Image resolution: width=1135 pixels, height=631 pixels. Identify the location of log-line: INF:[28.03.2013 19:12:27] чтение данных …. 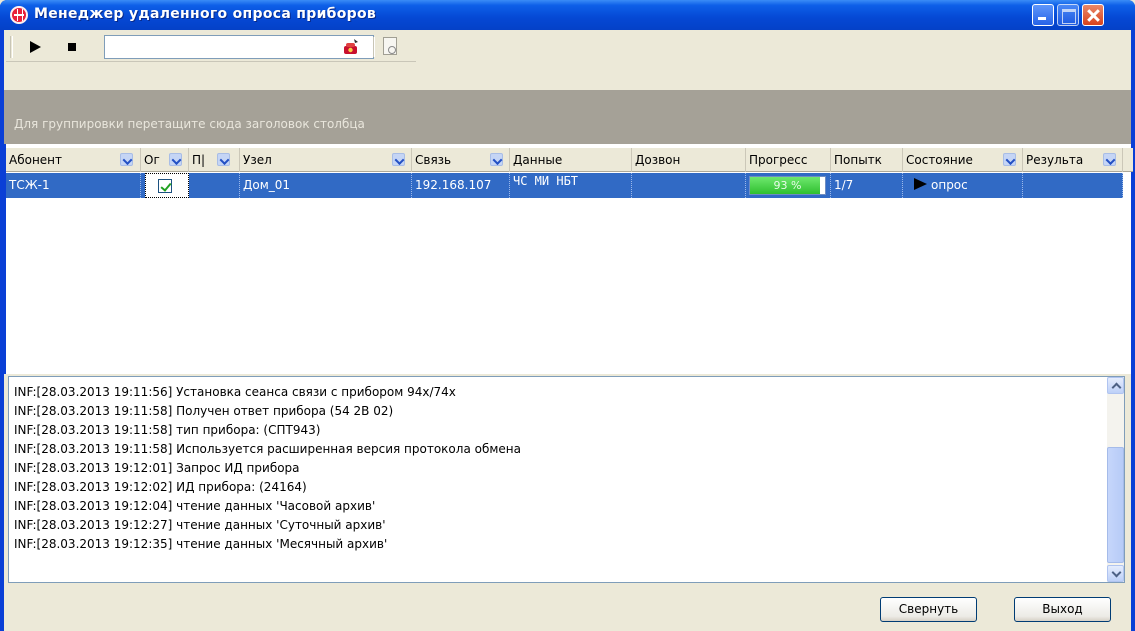
(200, 525).